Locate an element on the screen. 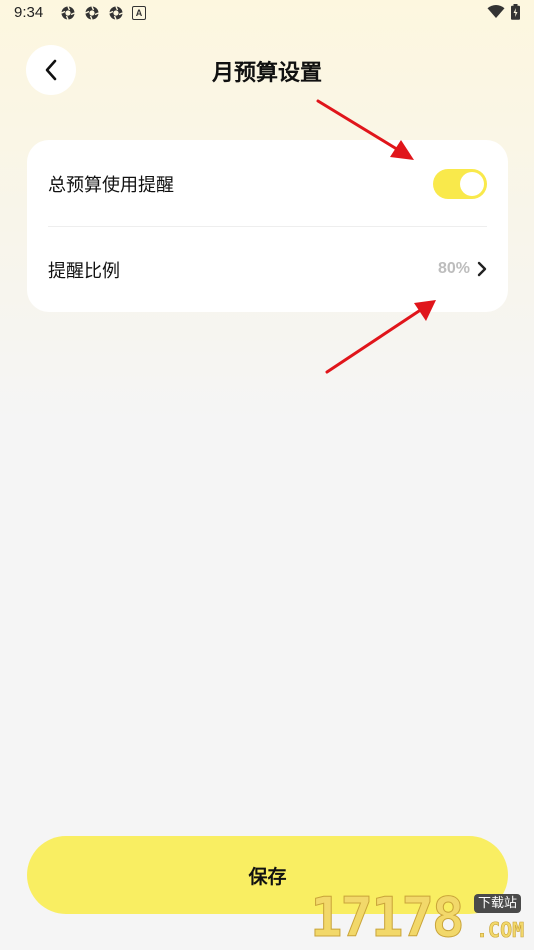 The width and height of the screenshot is (534, 950). reminder-ratio-label: 提醒比例 is located at coordinates (84, 271).